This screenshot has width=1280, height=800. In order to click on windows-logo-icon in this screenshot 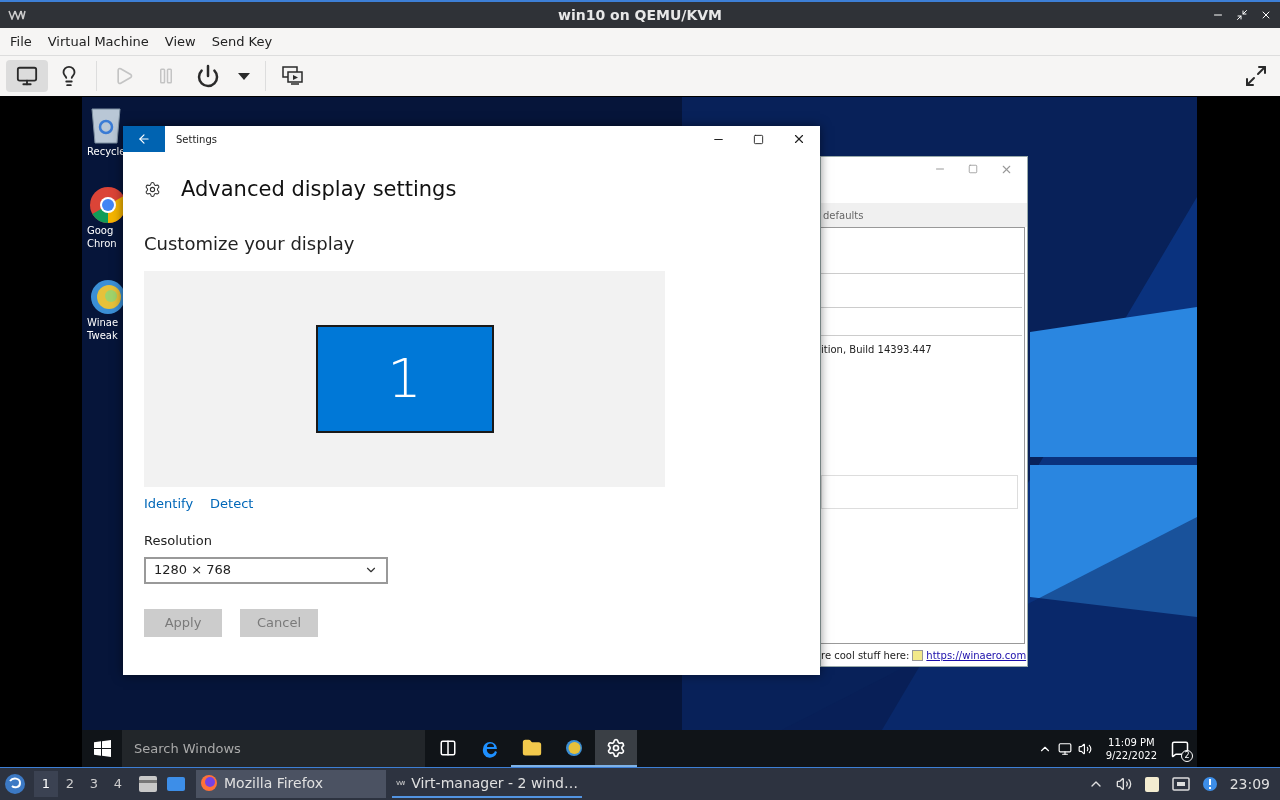, I will do `click(102, 748)`.